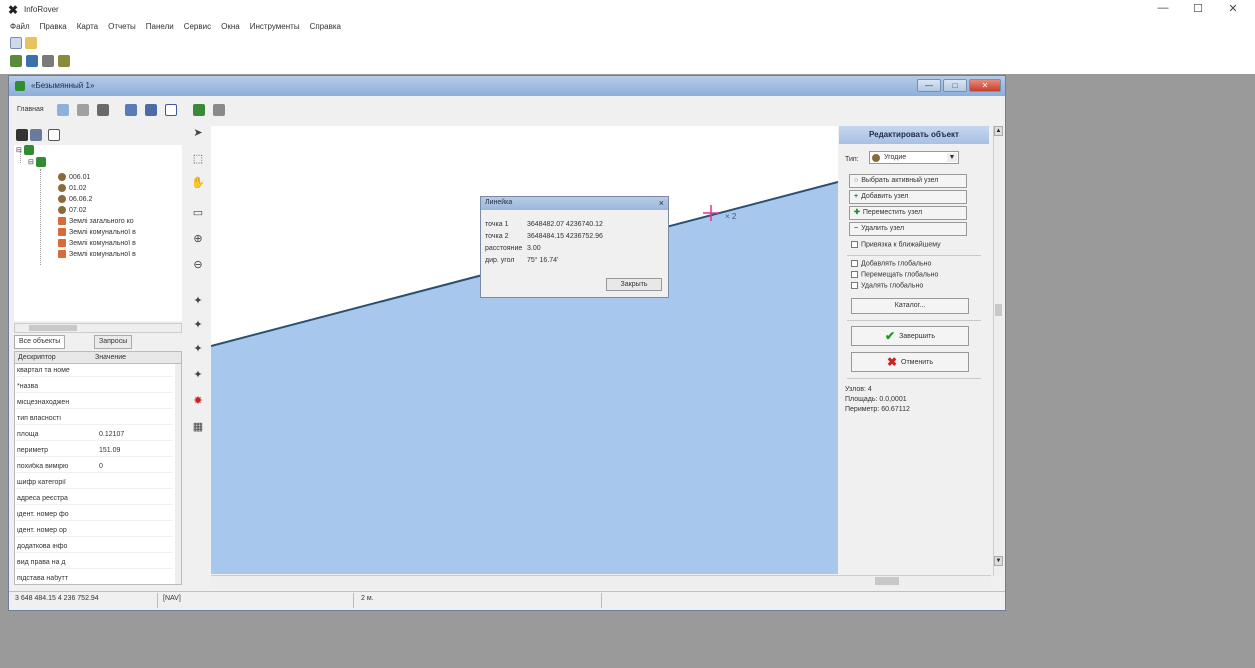 This screenshot has height=668, width=1255. I want to click on select-active-node-button: ○ Выбрать активный узел, so click(908, 181).